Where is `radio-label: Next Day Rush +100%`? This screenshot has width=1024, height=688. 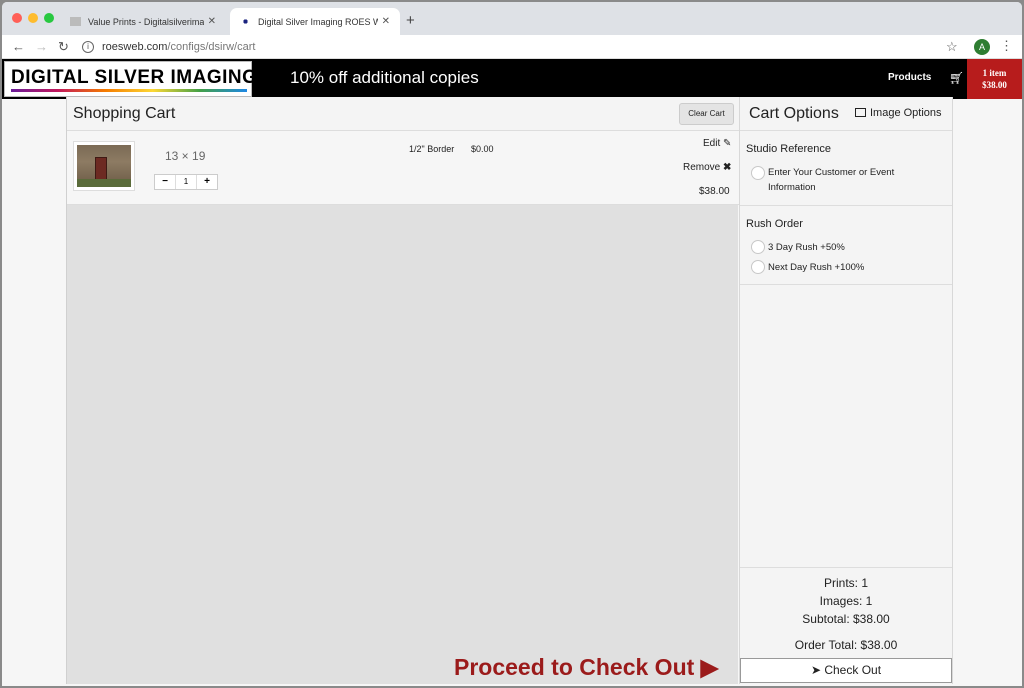
radio-label: Next Day Rush +100% is located at coordinates (816, 267).